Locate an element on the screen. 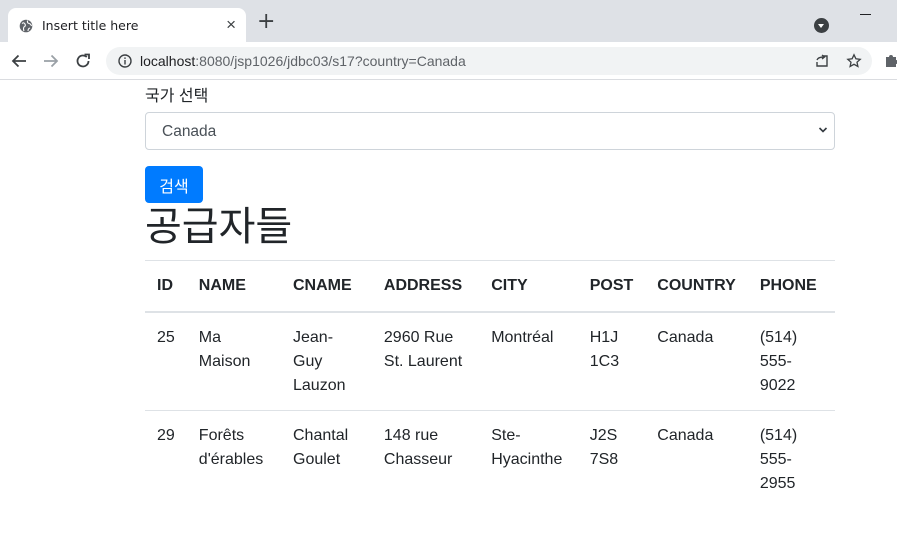  share-icon is located at coordinates (822, 61).